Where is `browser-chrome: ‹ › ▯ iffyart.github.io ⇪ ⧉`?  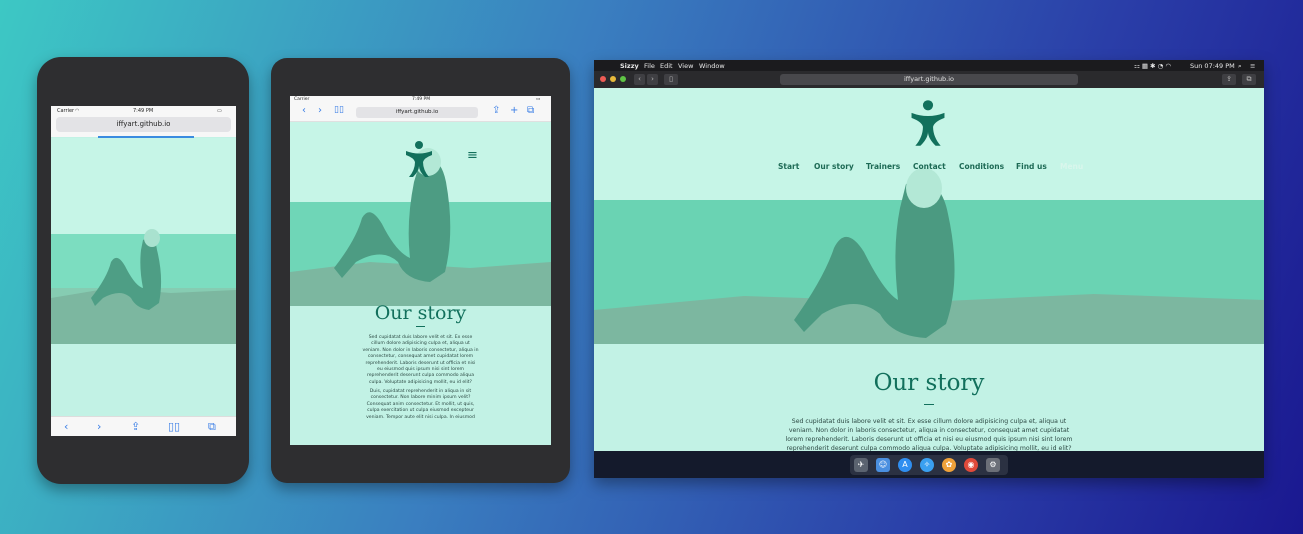
browser-chrome: ‹ › ▯ iffyart.github.io ⇪ ⧉ is located at coordinates (929, 80).